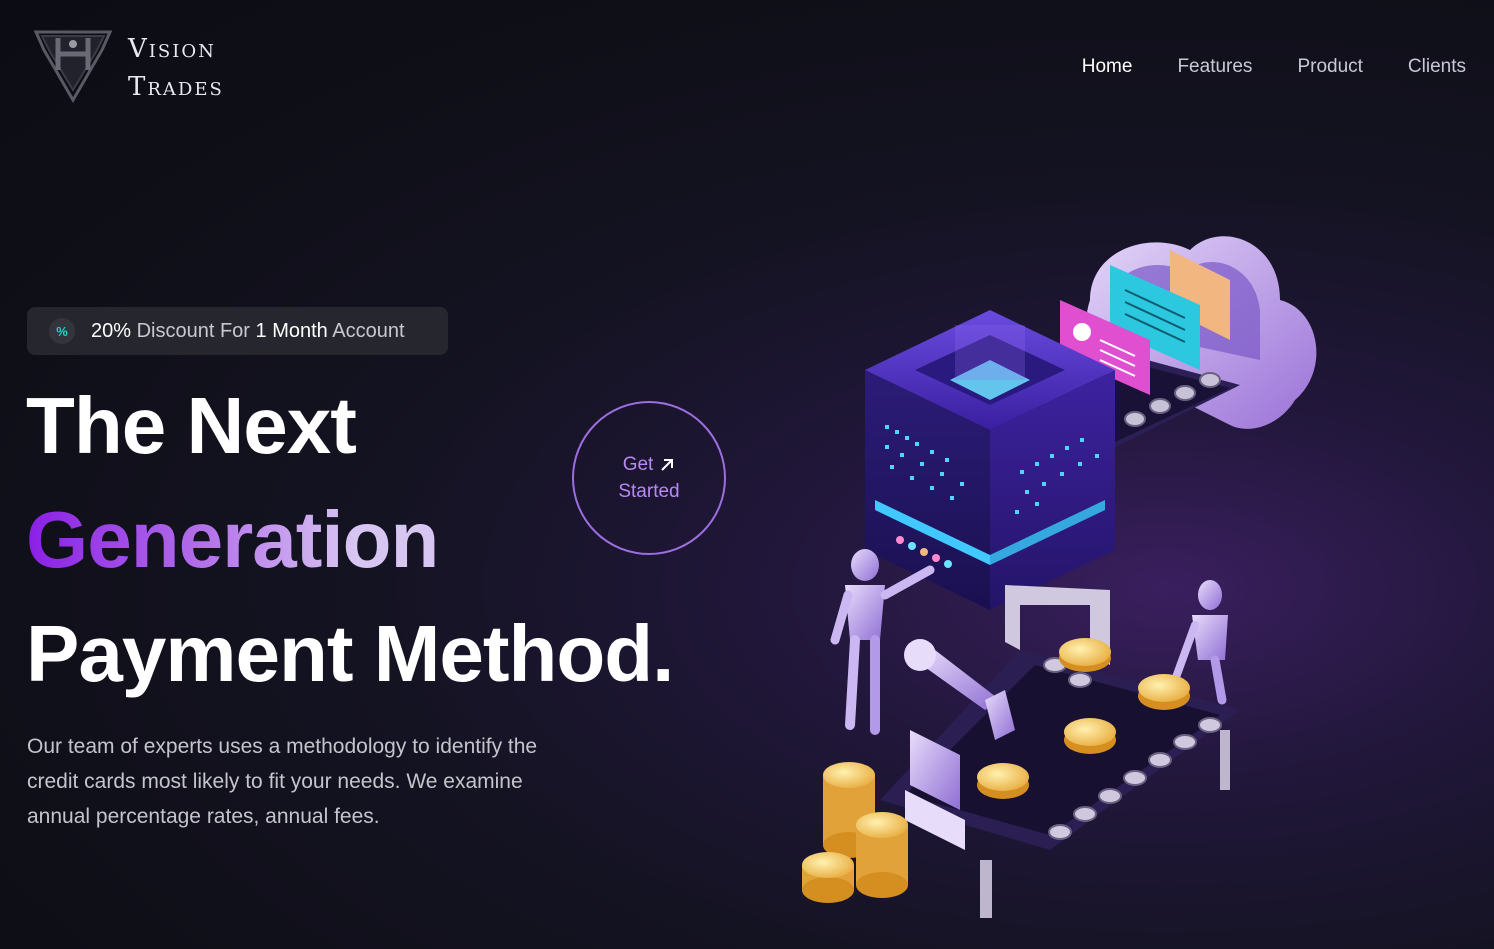 The image size is (1494, 949). What do you see at coordinates (667, 464) in the screenshot?
I see `arrow-up-right-icon` at bounding box center [667, 464].